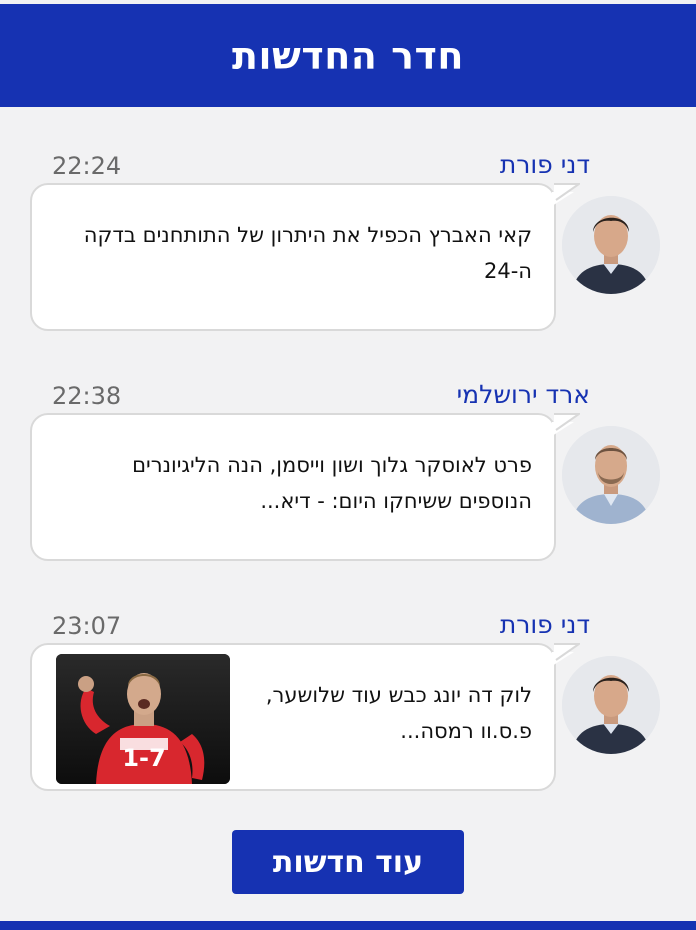  Describe the element at coordinates (348, 862) in the screenshot. I see `more-news-button: עוד חדשות` at that location.